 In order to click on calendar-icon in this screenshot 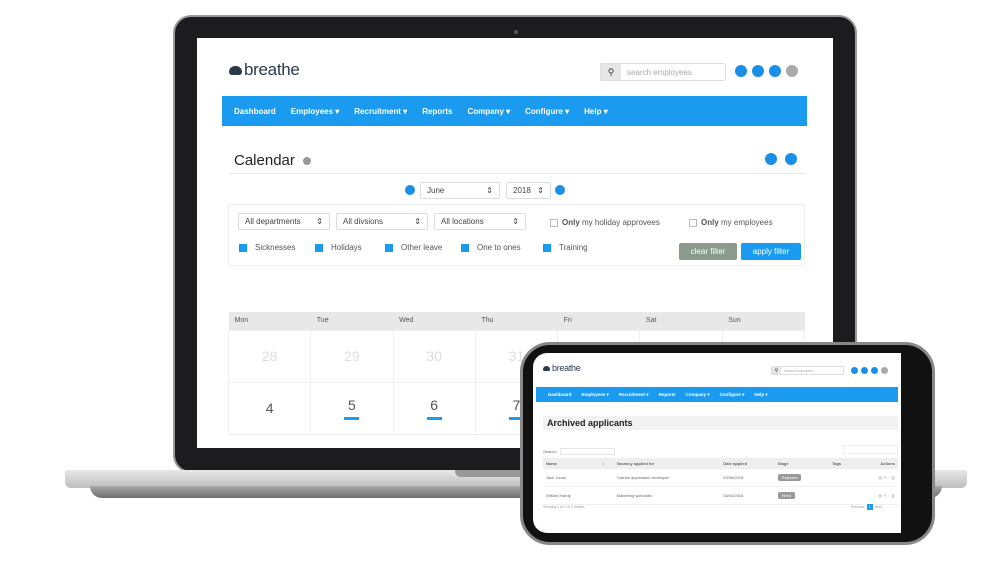, I will do `click(791, 159)`.